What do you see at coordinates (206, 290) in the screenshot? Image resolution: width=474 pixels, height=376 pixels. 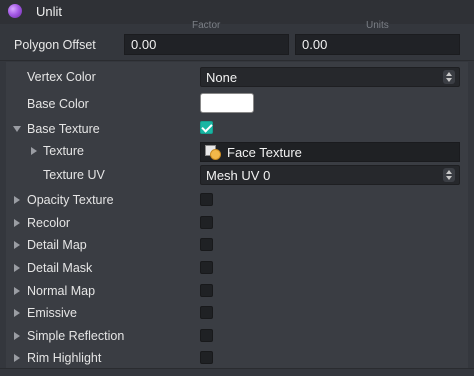 I see `normal-map-checkbox` at bounding box center [206, 290].